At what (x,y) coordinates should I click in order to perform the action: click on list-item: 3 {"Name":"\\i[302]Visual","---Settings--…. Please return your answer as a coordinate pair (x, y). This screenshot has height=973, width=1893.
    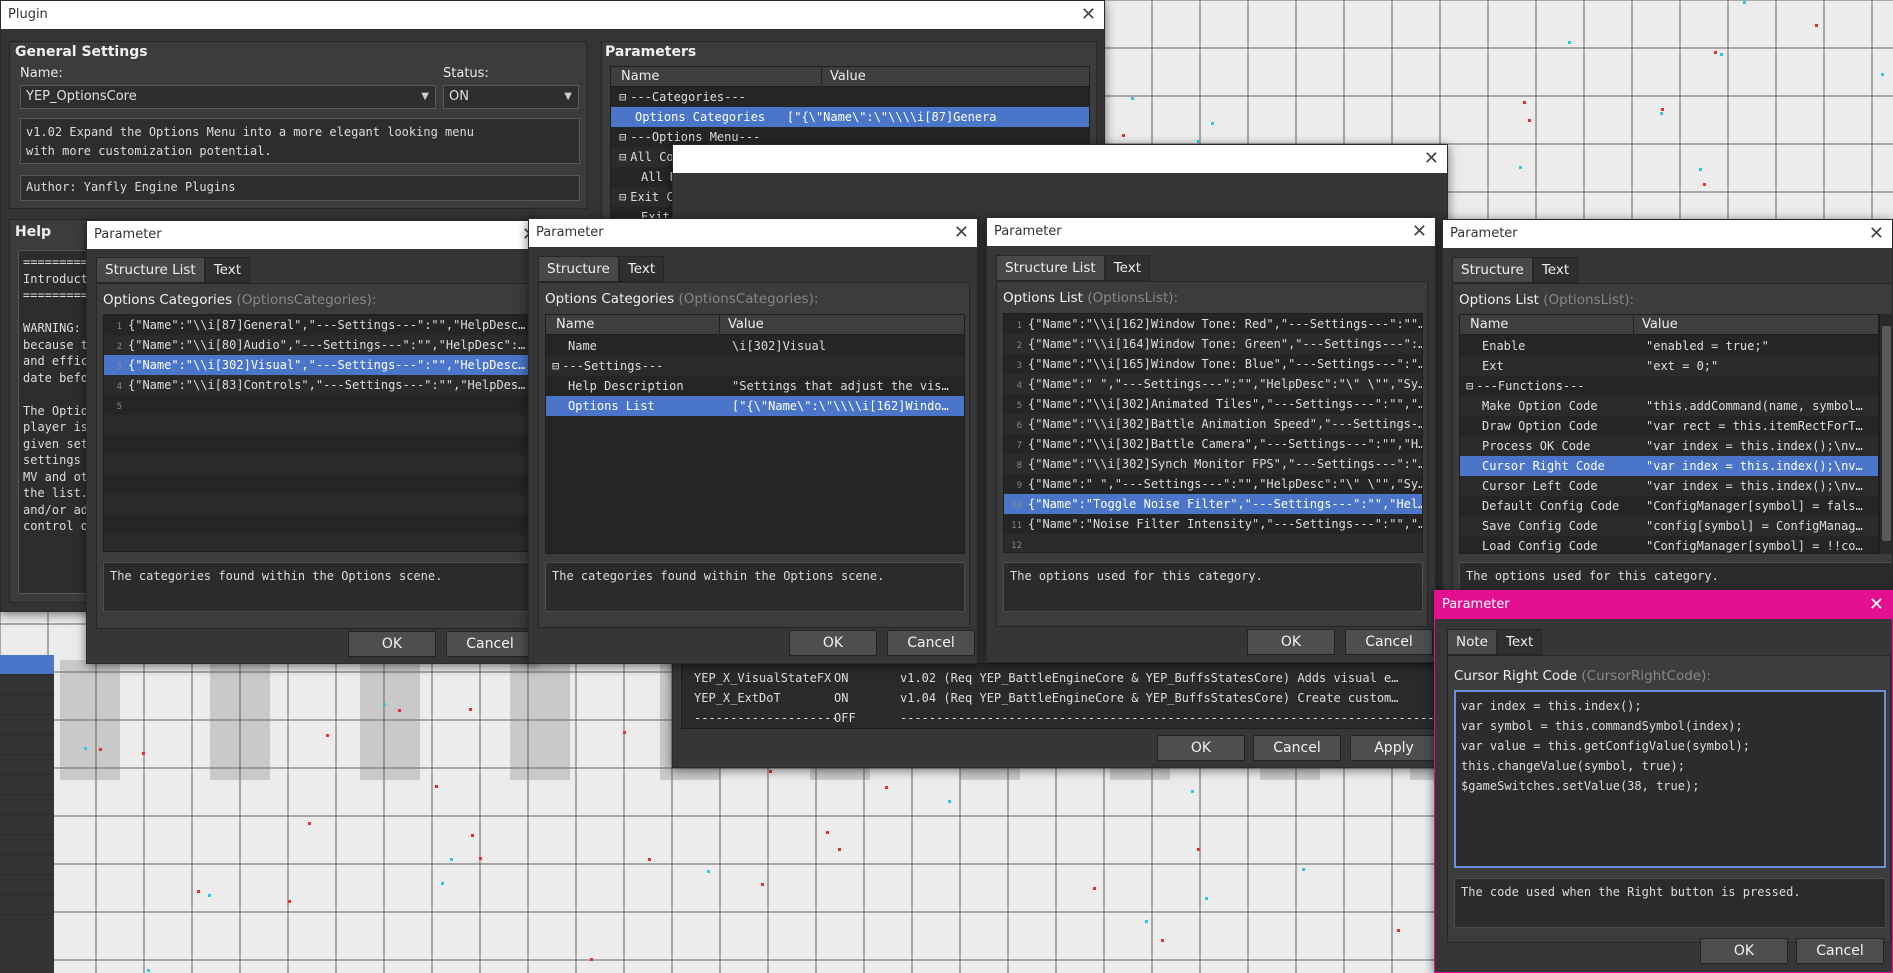
    Looking at the image, I should click on (319, 365).